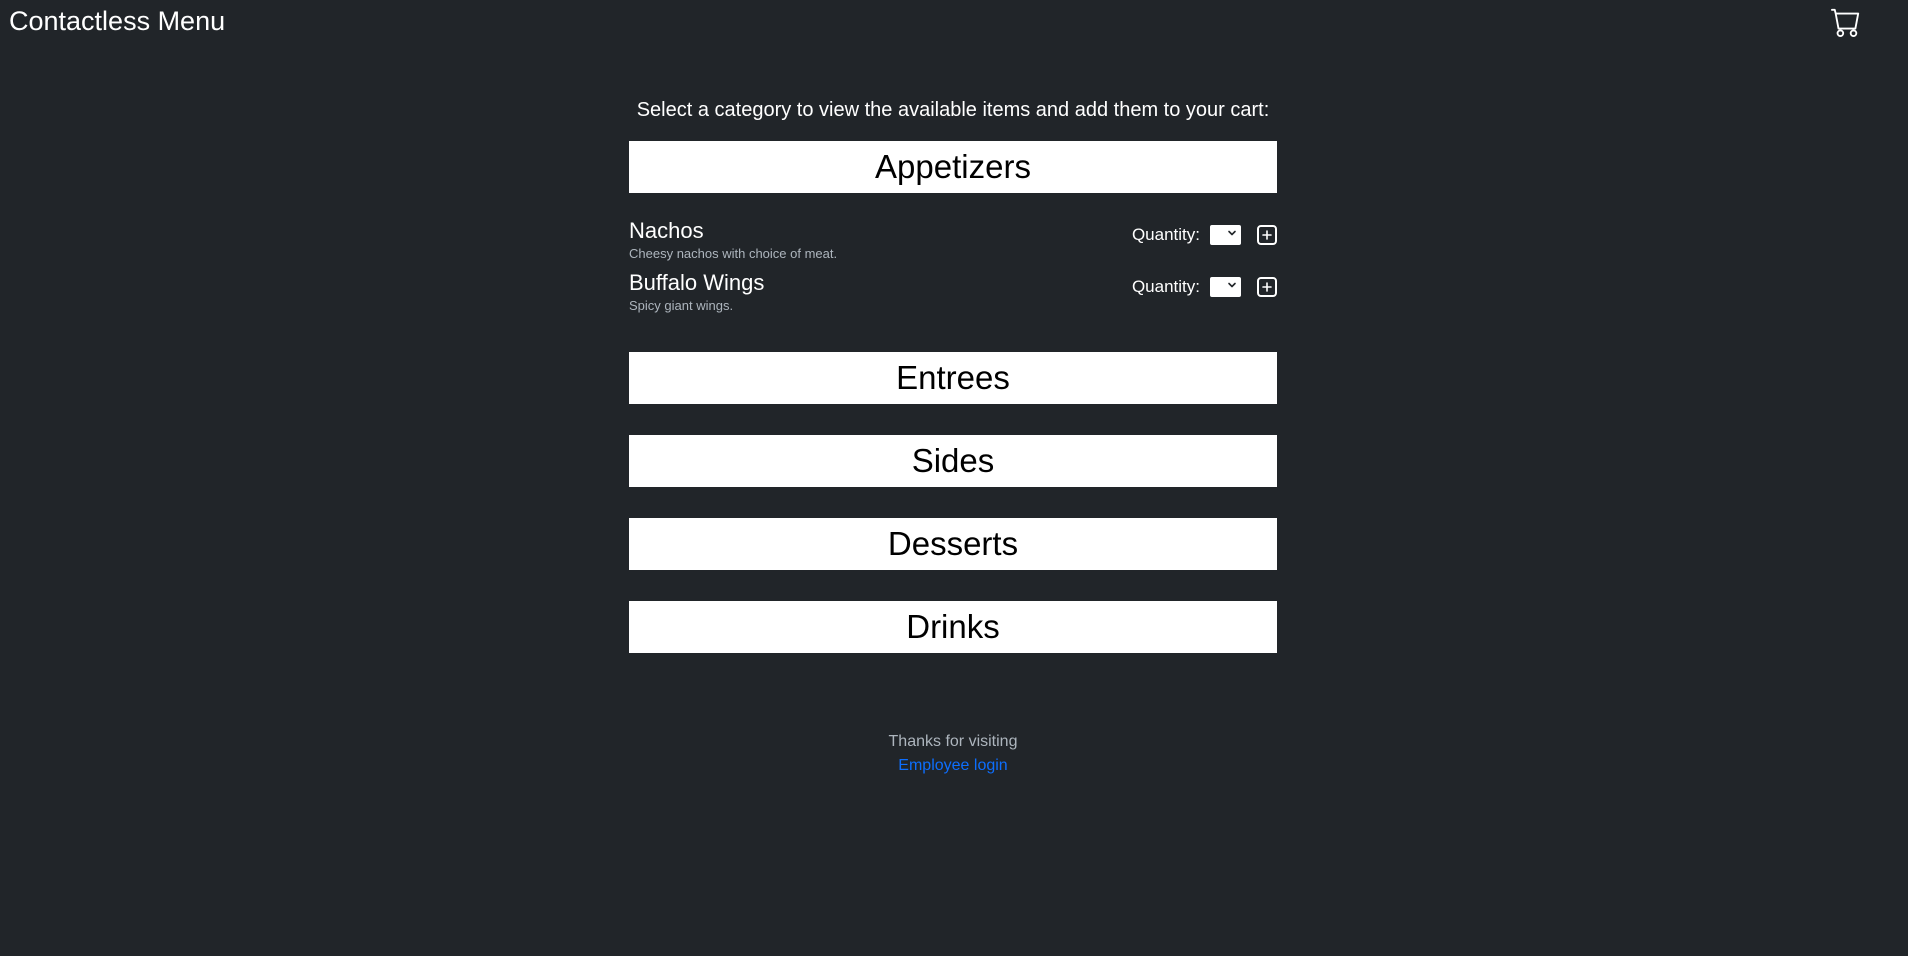 The height and width of the screenshot is (956, 1908). Describe the element at coordinates (117, 21) in the screenshot. I see `brand-title: Contactless Menu` at that location.